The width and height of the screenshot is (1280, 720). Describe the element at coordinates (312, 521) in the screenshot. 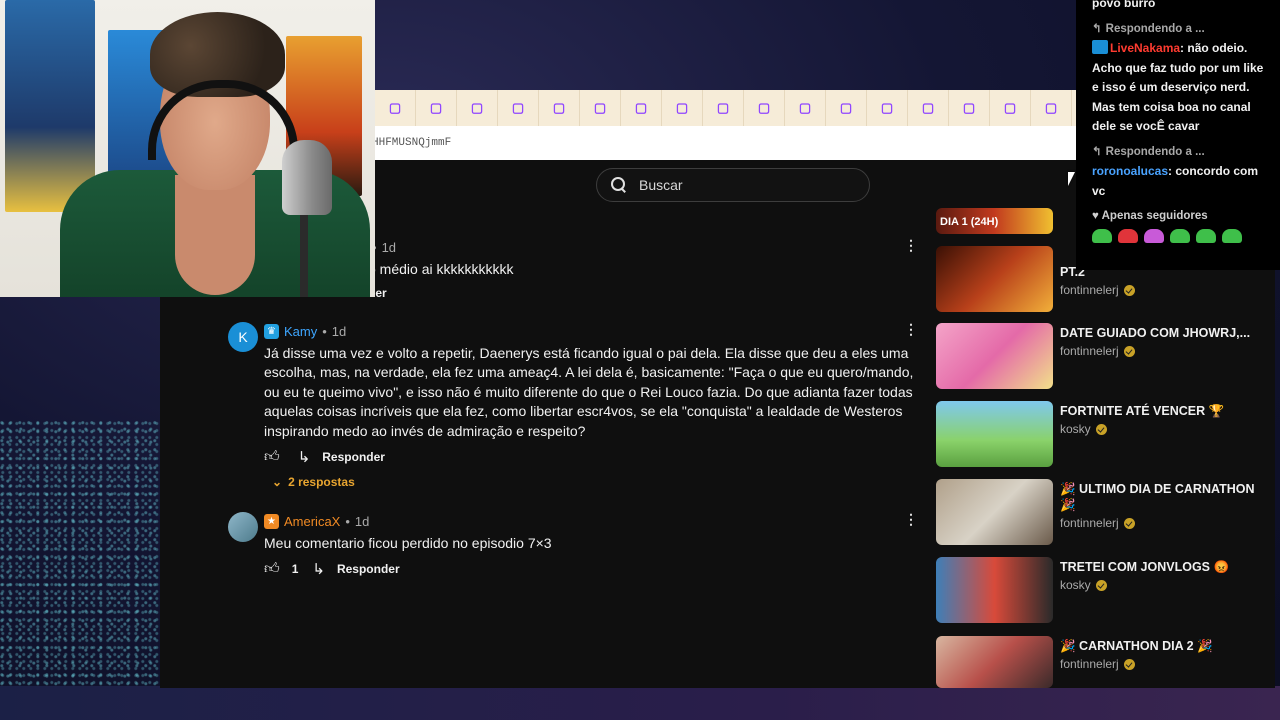

I see `comment-author: AmericaX` at that location.